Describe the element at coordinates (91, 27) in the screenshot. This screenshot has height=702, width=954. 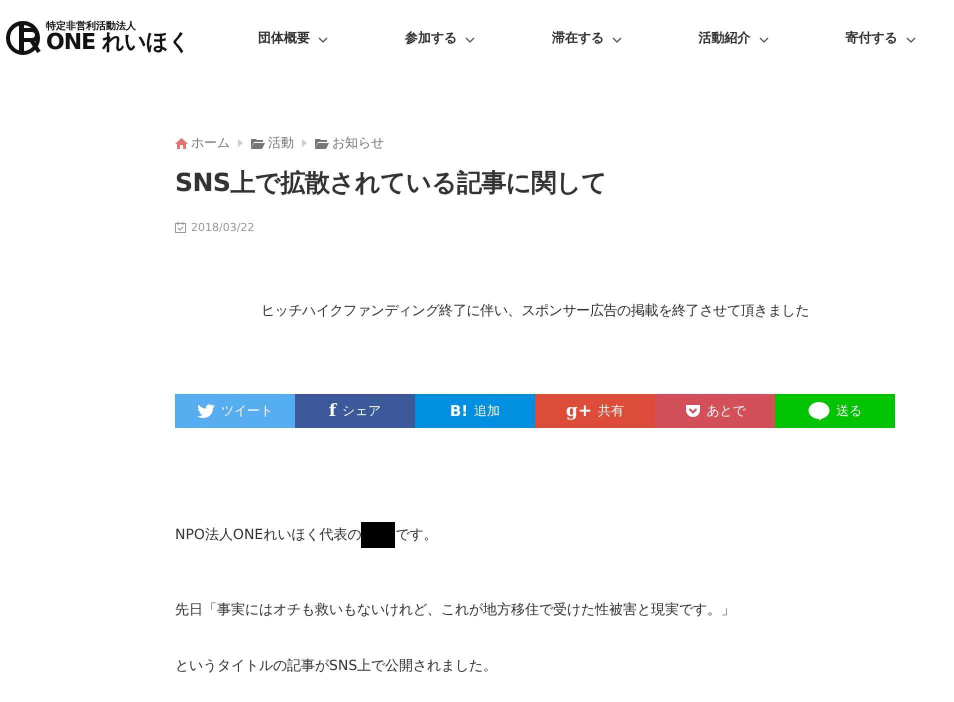
I see `logo-subtitle: 特定非営利活動法人` at that location.